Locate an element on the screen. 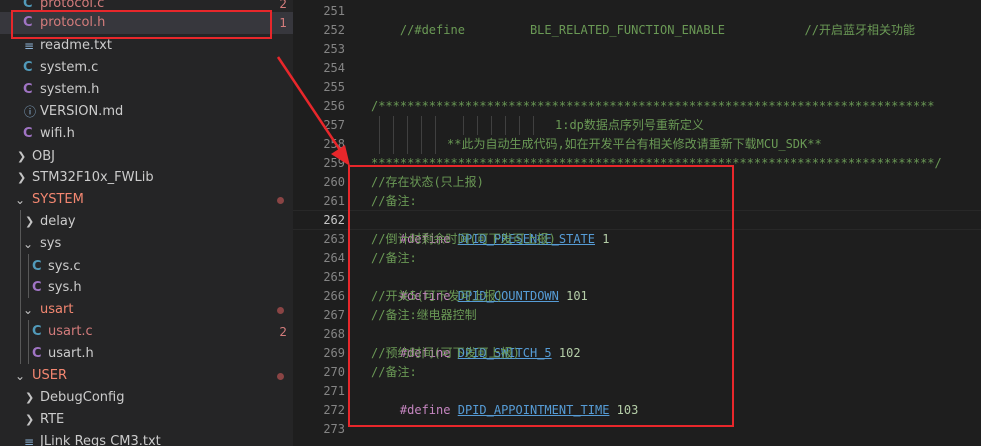 The width and height of the screenshot is (981, 446). explorer-folder-delay: ❯ delay is located at coordinates (146, 222).